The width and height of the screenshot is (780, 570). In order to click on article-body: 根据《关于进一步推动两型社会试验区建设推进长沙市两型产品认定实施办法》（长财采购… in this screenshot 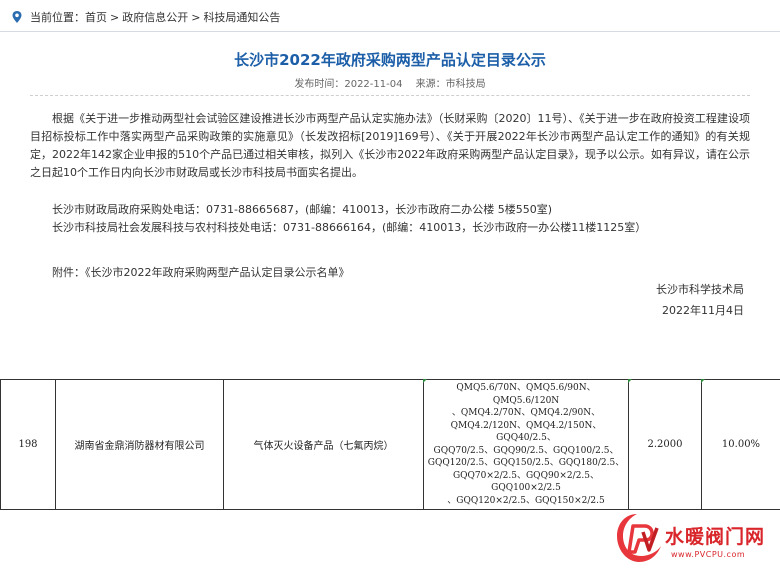, I will do `click(390, 145)`.